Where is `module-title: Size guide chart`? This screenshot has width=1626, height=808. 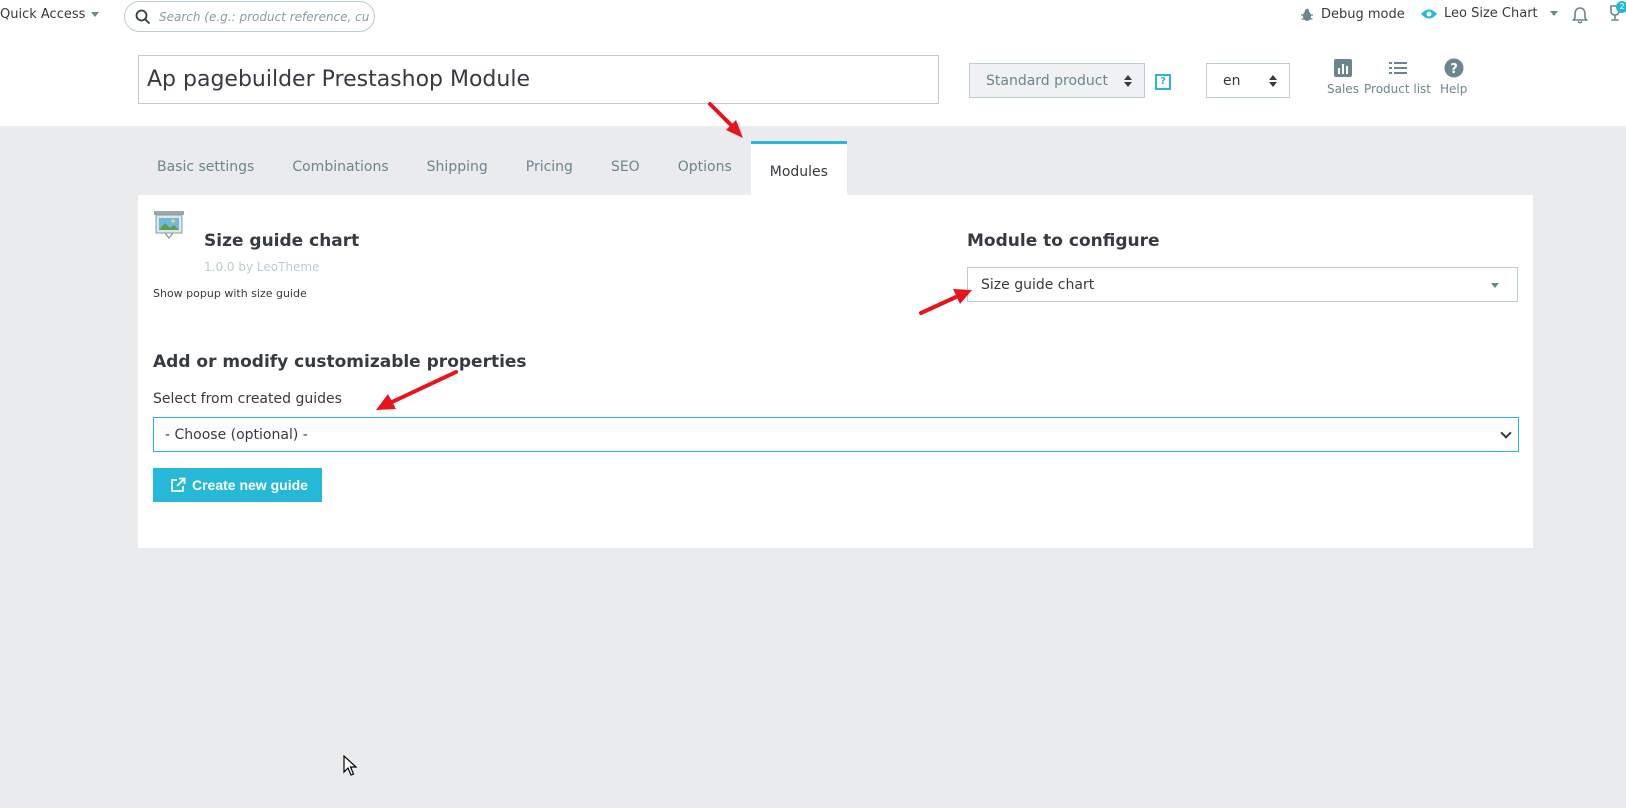
module-title: Size guide chart is located at coordinates (282, 241).